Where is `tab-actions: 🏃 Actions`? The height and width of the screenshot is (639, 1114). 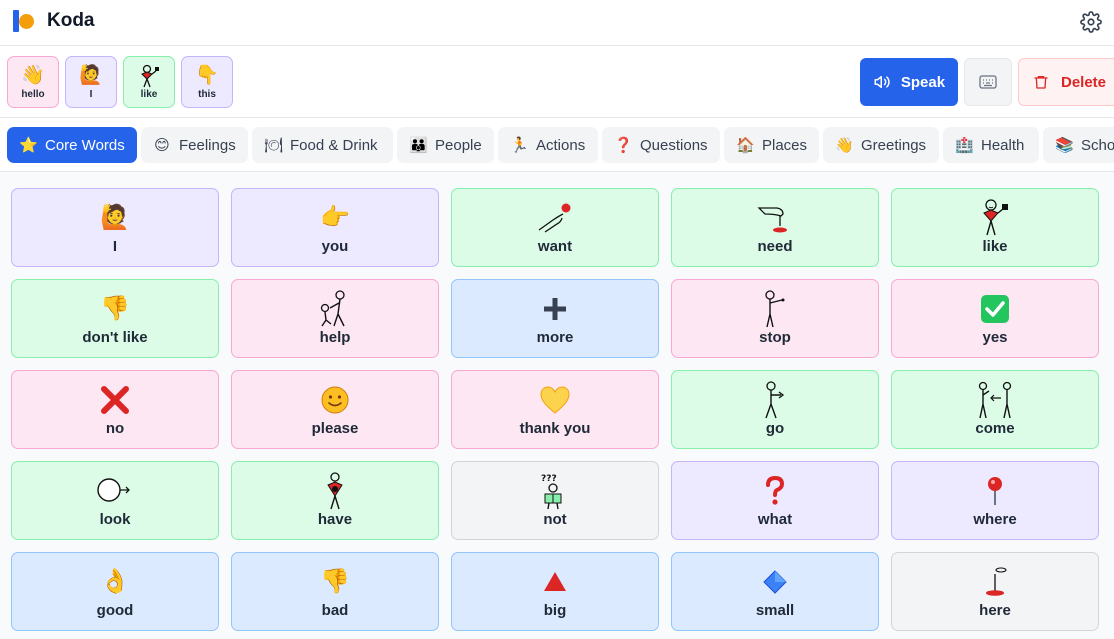 tab-actions: 🏃 Actions is located at coordinates (548, 145).